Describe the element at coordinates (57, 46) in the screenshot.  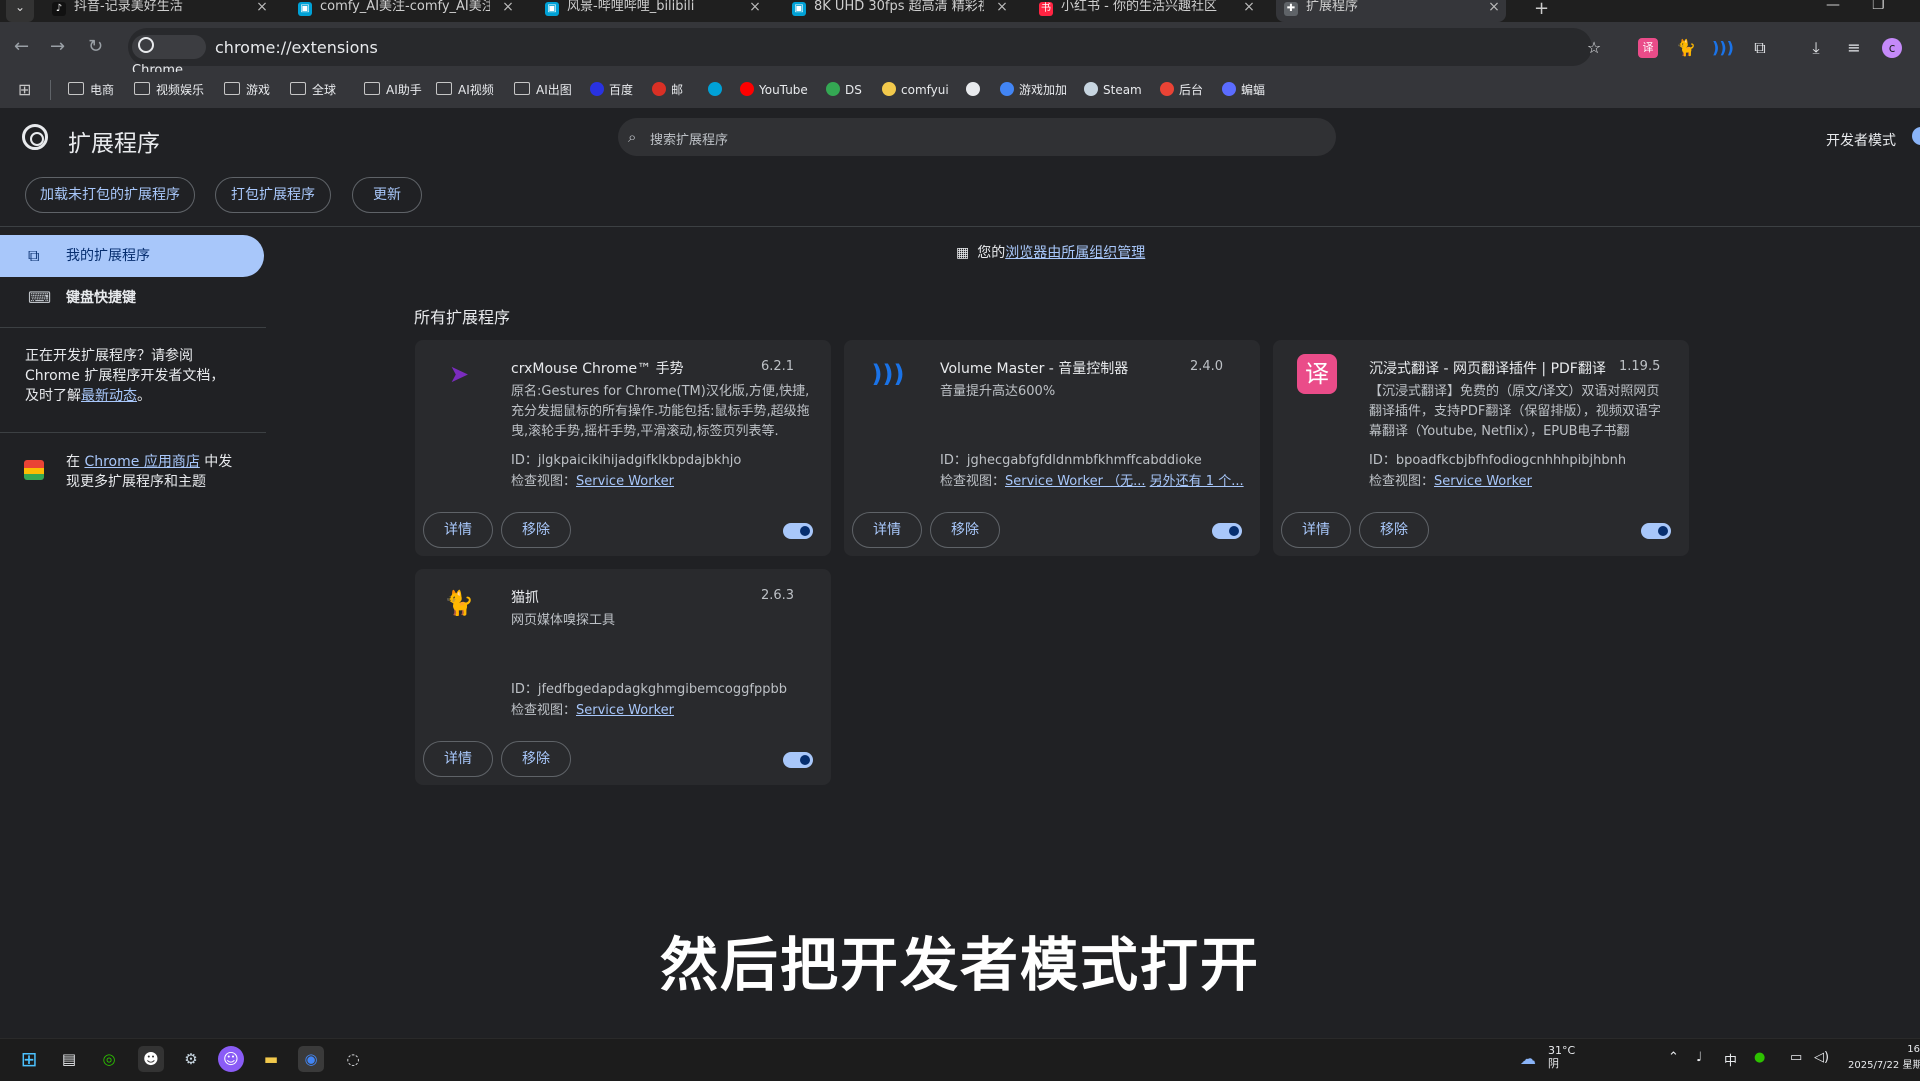
I see `forward-icon: →` at that location.